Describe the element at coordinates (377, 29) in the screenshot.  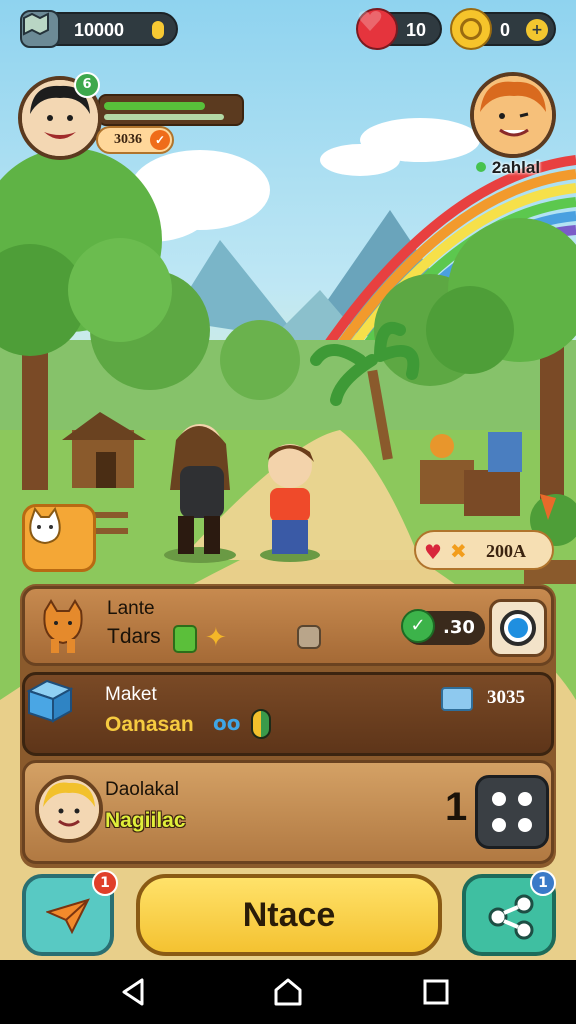
I see `heart-icon` at that location.